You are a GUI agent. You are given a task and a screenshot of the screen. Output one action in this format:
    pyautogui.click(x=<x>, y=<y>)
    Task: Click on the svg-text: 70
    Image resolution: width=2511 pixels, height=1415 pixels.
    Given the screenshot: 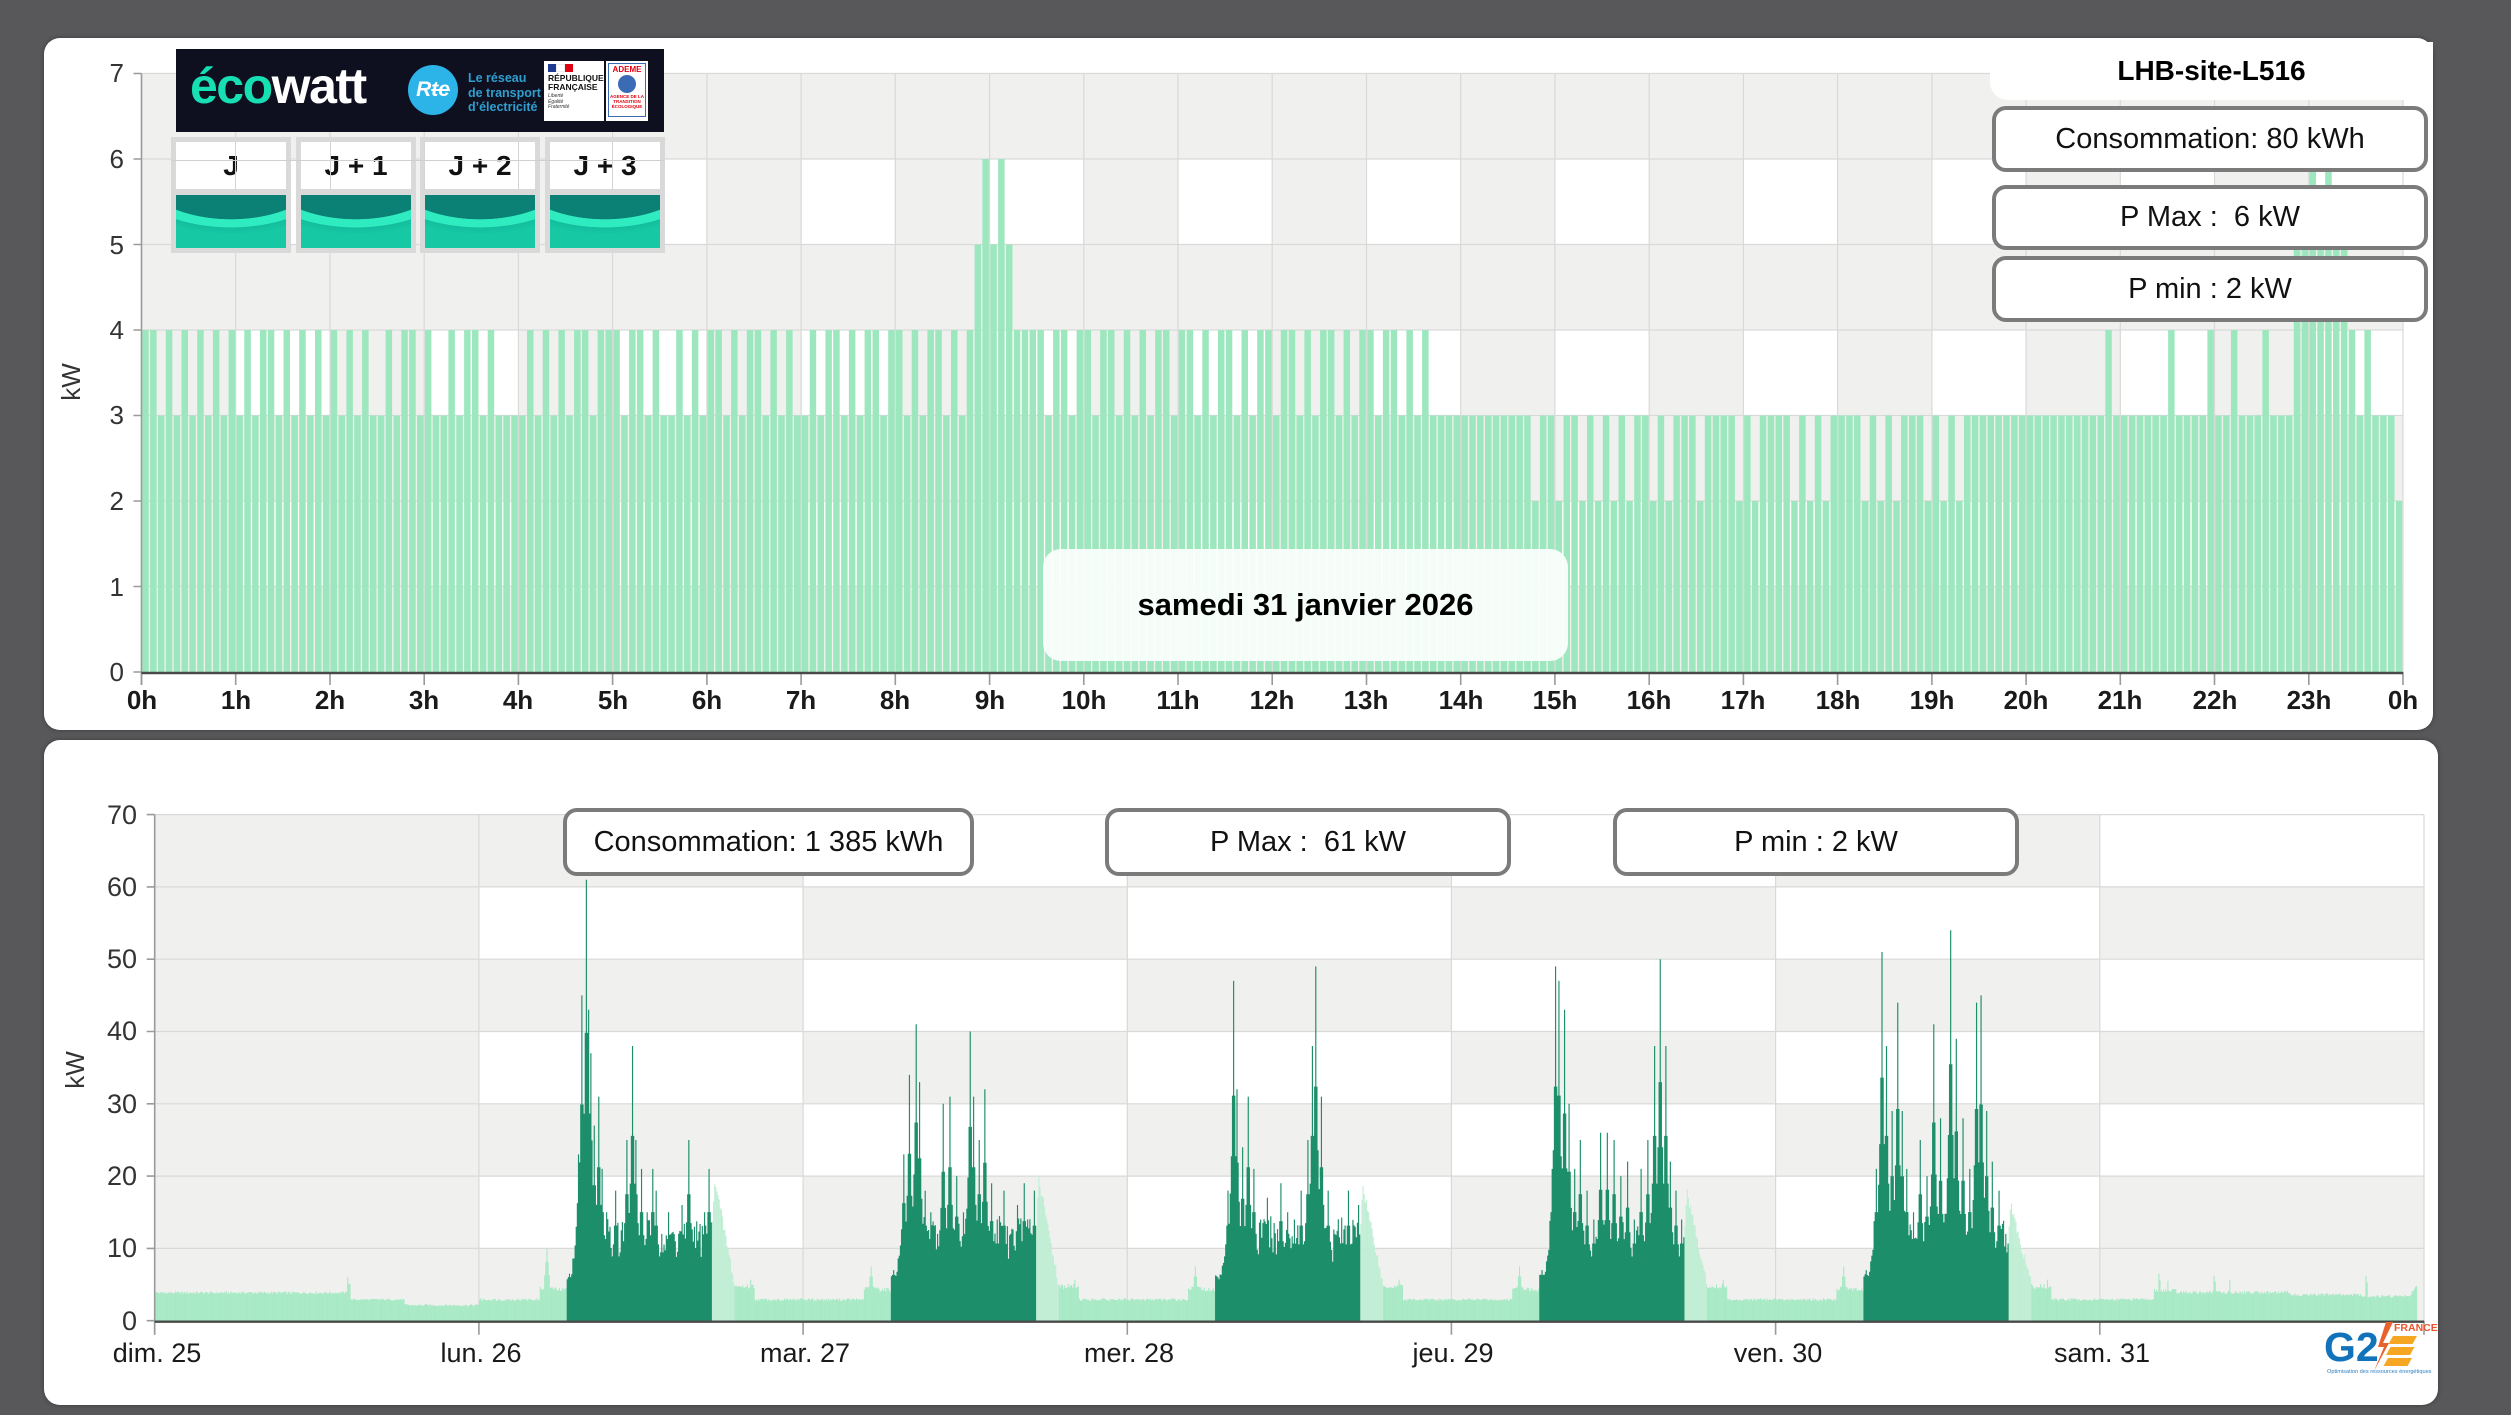 What is the action you would take?
    pyautogui.click(x=122, y=815)
    